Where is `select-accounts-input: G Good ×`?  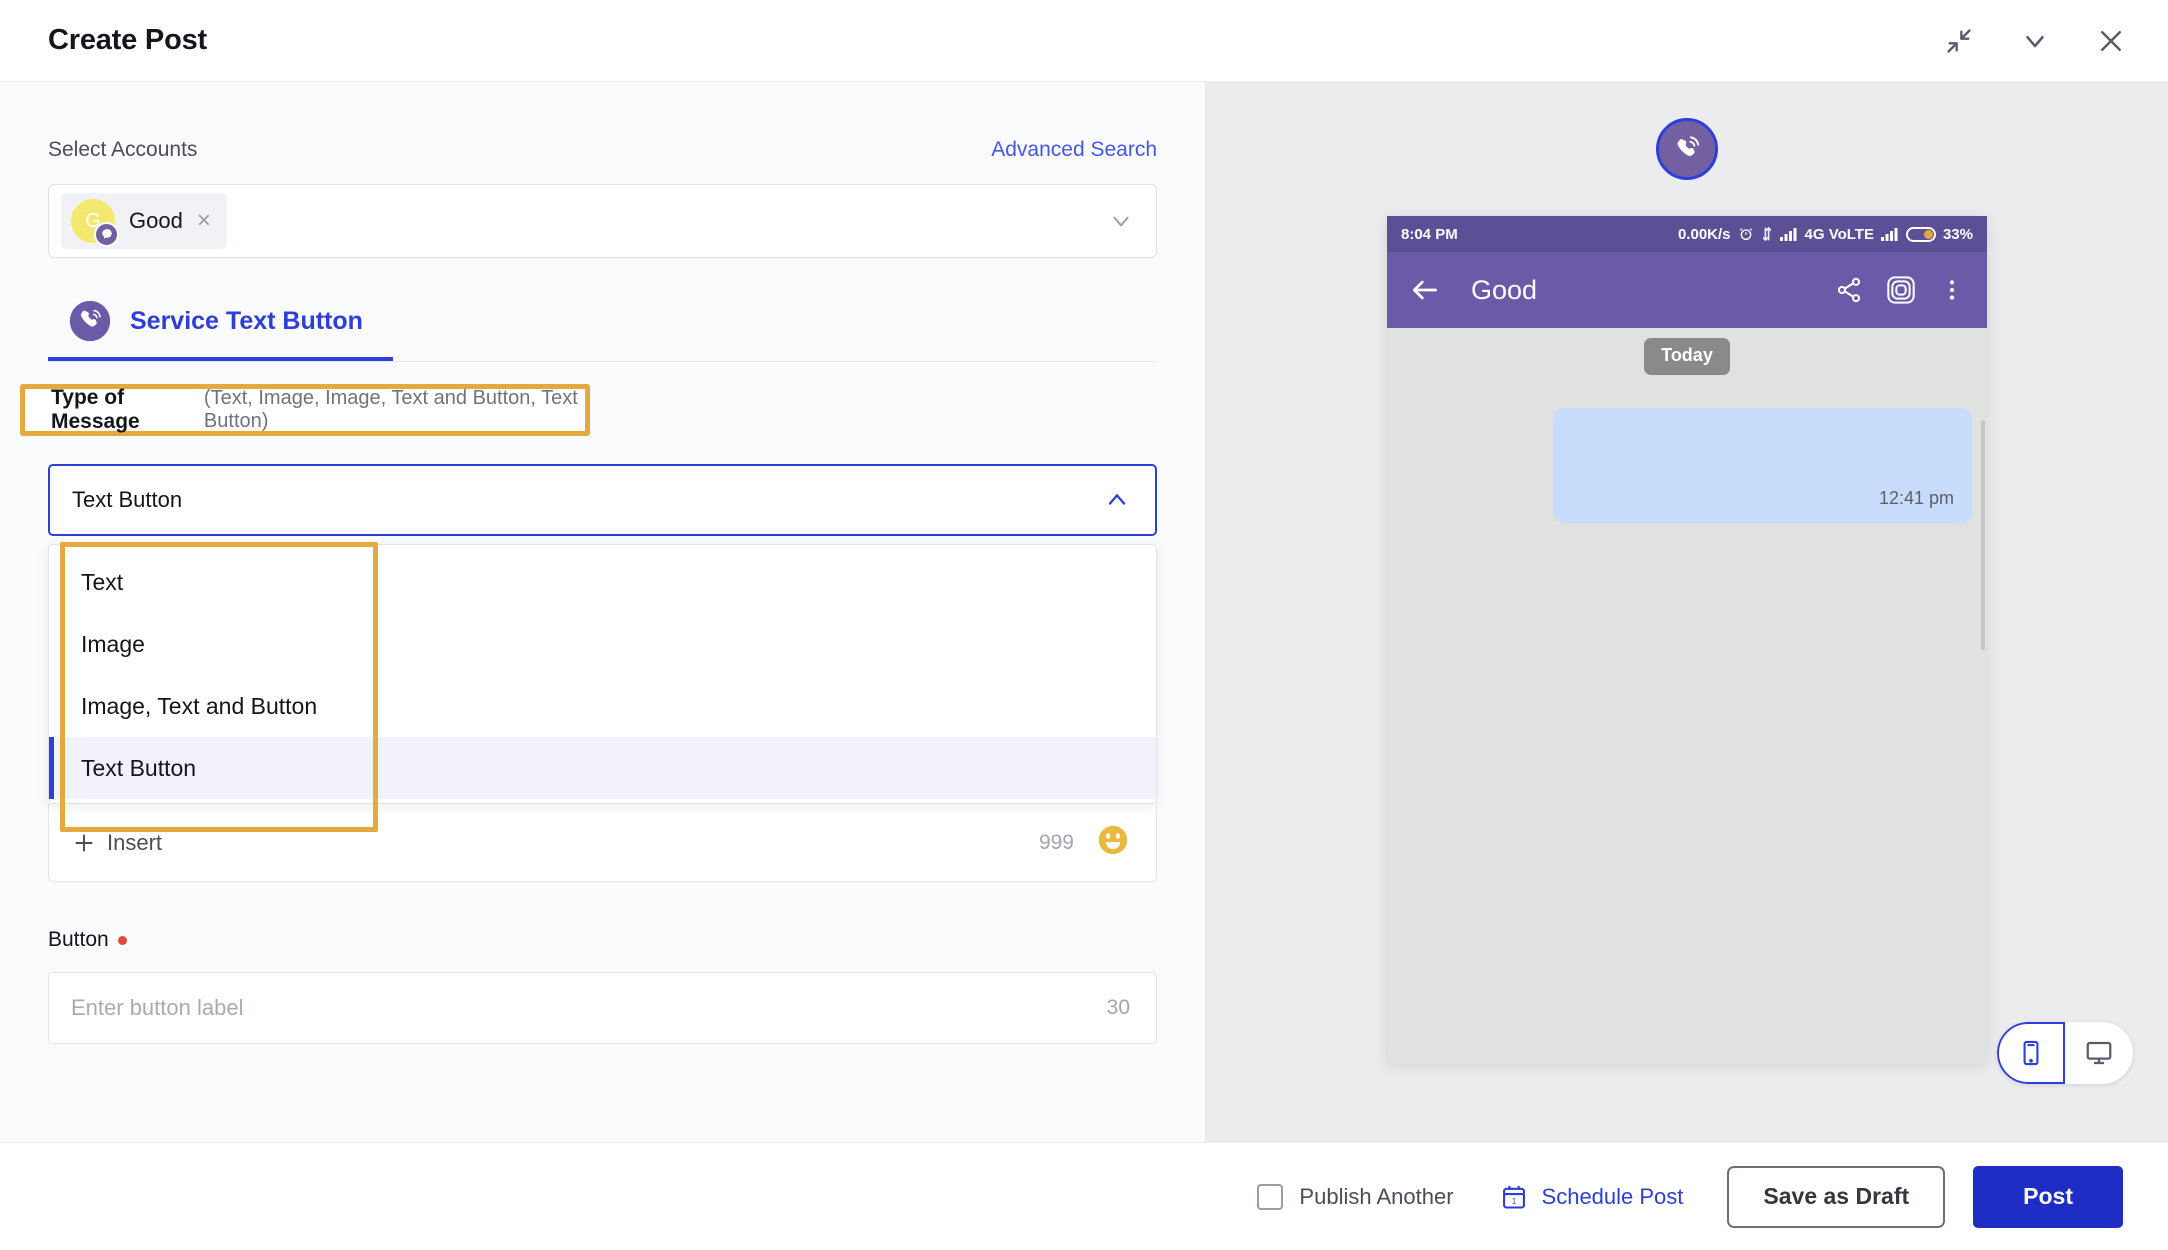 select-accounts-input: G Good × is located at coordinates (602, 221).